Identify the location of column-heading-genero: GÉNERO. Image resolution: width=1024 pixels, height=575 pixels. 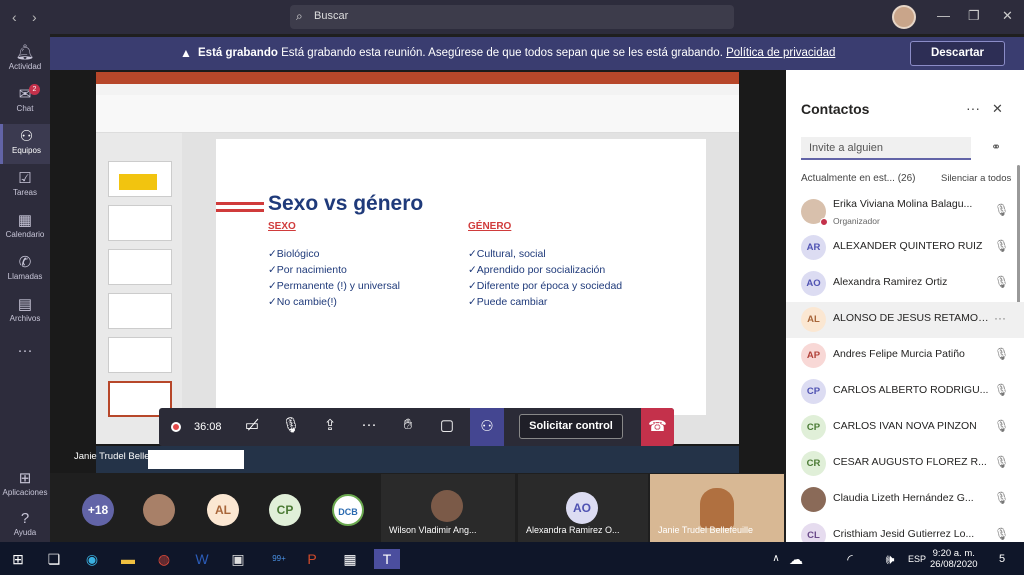
(490, 226).